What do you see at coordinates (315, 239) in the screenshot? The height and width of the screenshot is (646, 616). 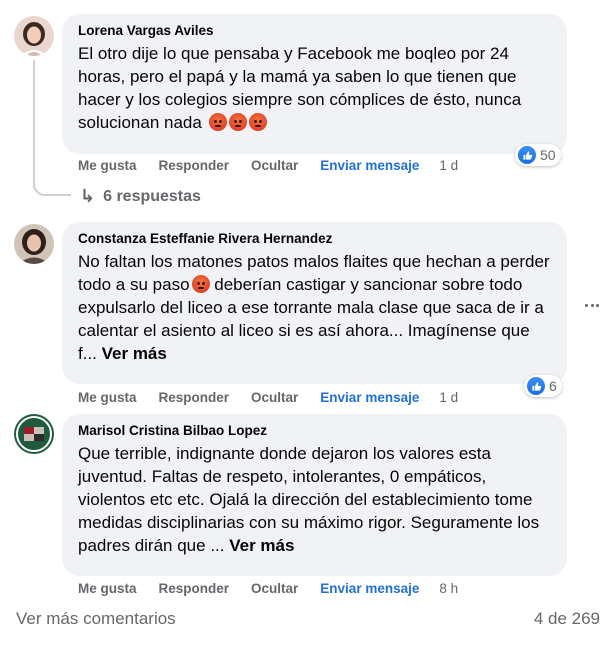 I see `comment-author: Constanza Esteffanie Rivera Hernandez` at bounding box center [315, 239].